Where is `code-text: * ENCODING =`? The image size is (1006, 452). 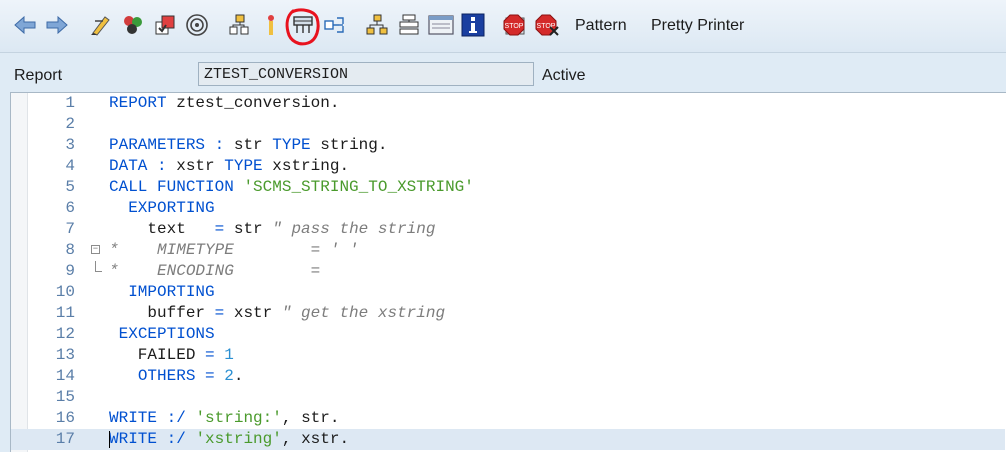
code-text: * ENCODING = is located at coordinates (214, 271).